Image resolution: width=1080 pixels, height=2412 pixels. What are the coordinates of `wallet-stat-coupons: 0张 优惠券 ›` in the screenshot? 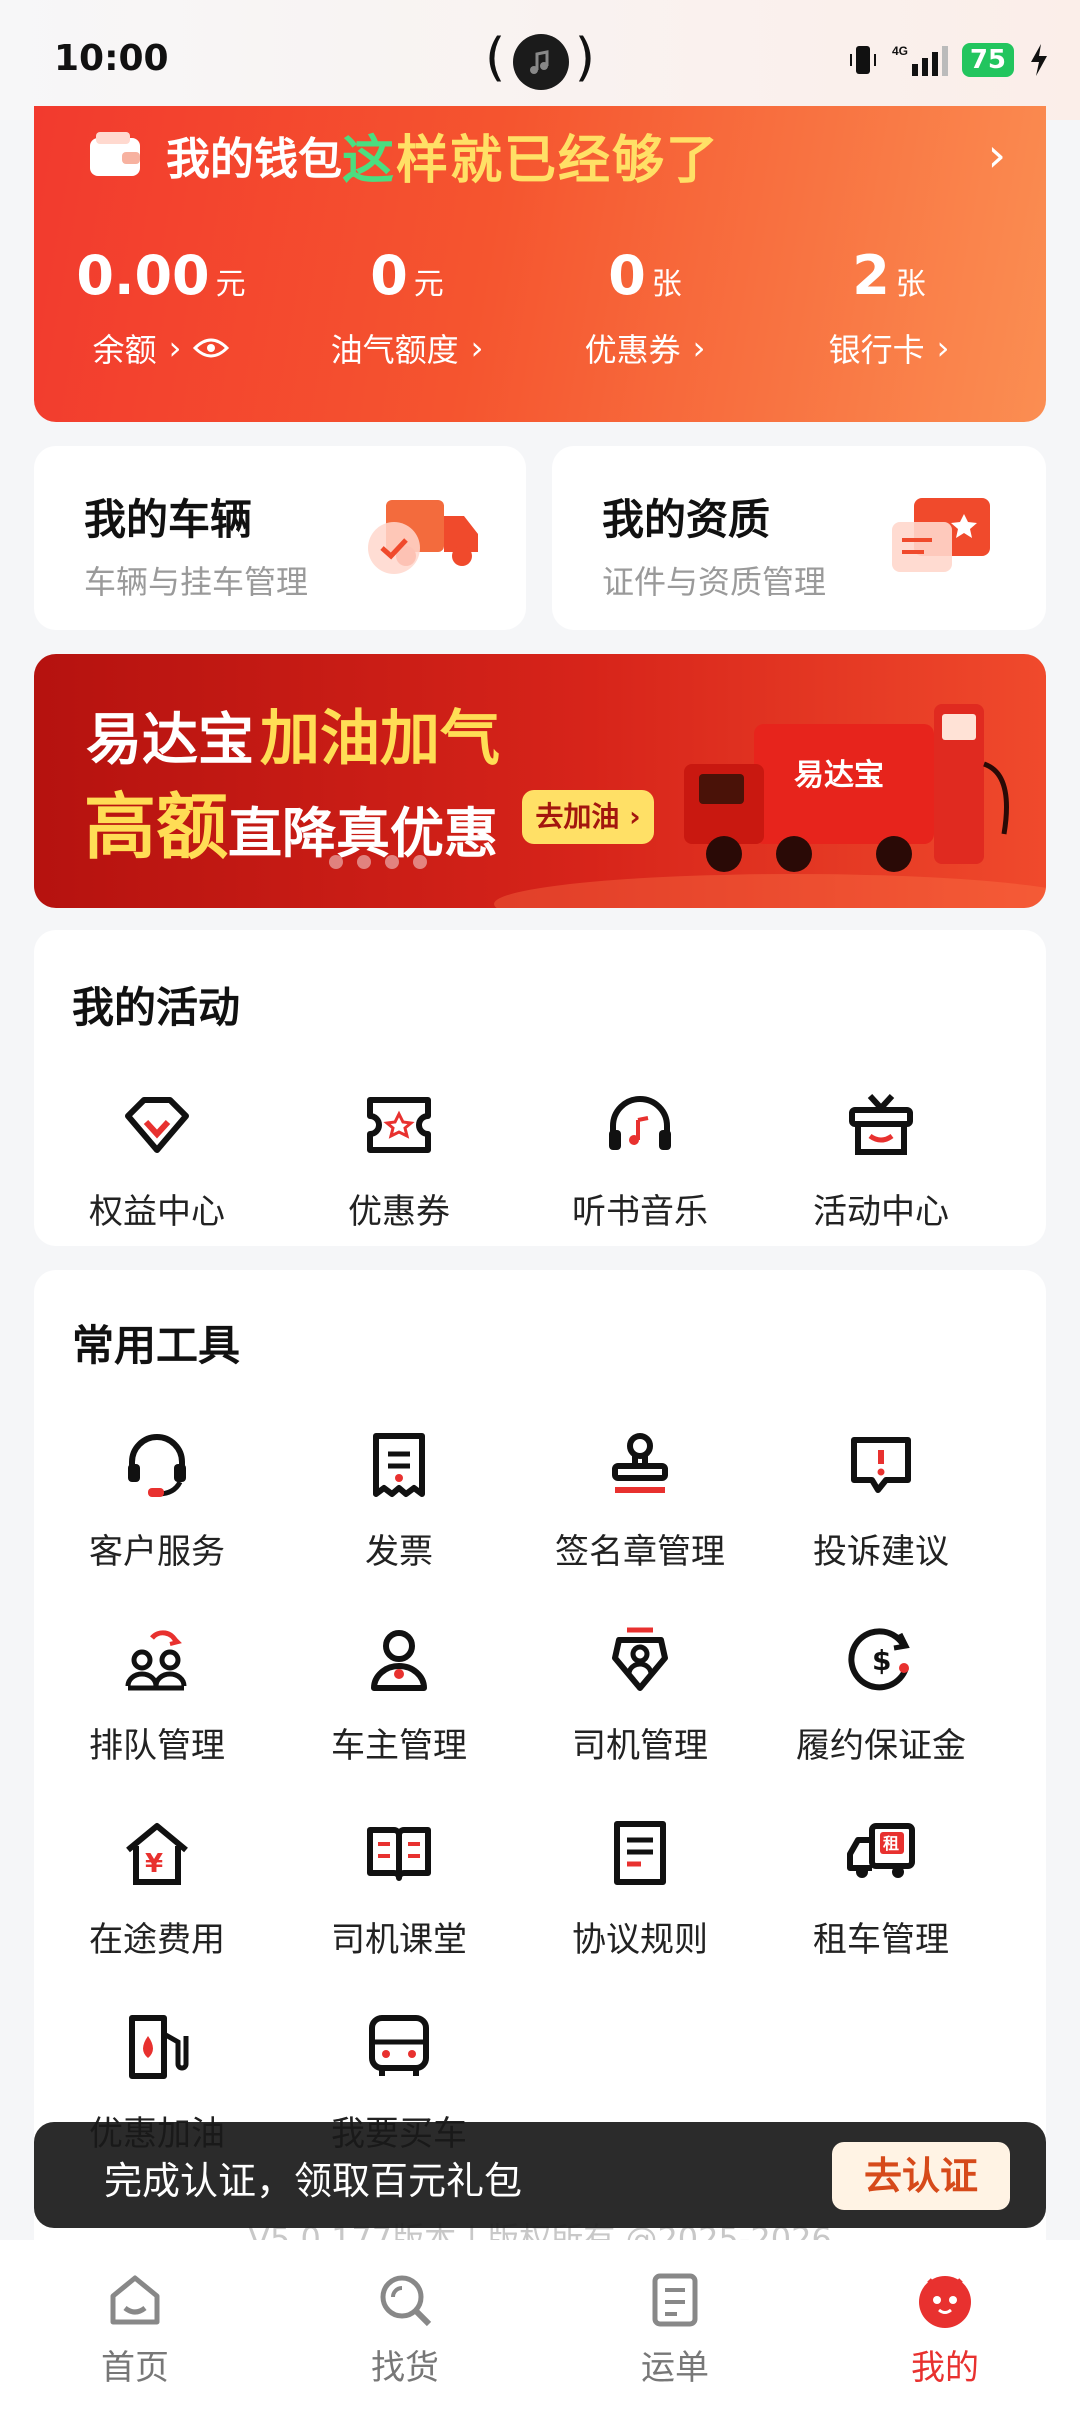 It's located at (645, 307).